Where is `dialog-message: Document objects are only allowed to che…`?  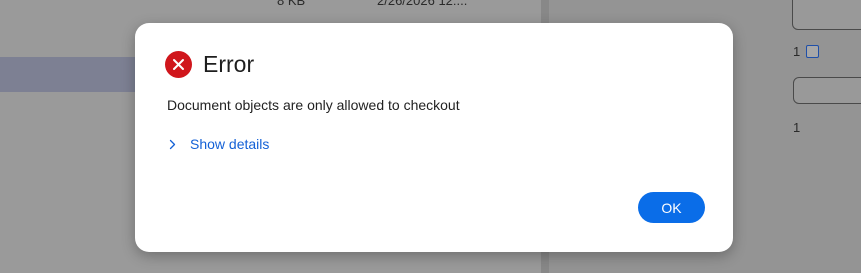 dialog-message: Document objects are only allowed to che… is located at coordinates (313, 105).